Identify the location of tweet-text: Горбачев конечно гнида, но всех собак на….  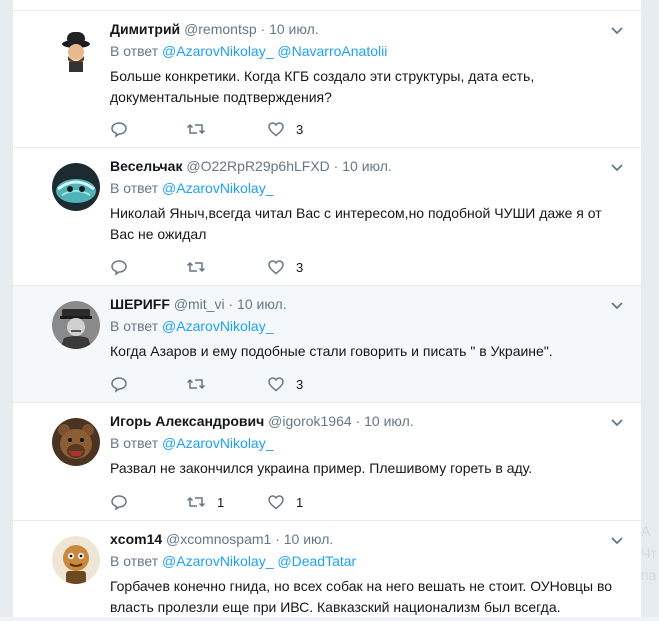
(361, 596).